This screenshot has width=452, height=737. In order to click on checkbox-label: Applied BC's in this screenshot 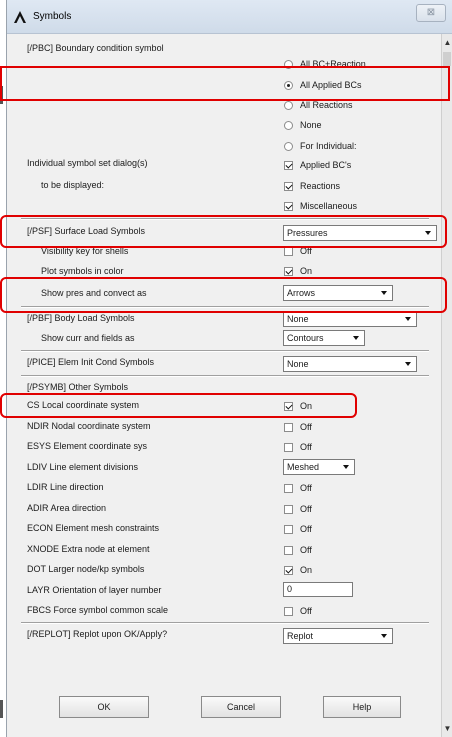, I will do `click(326, 165)`.